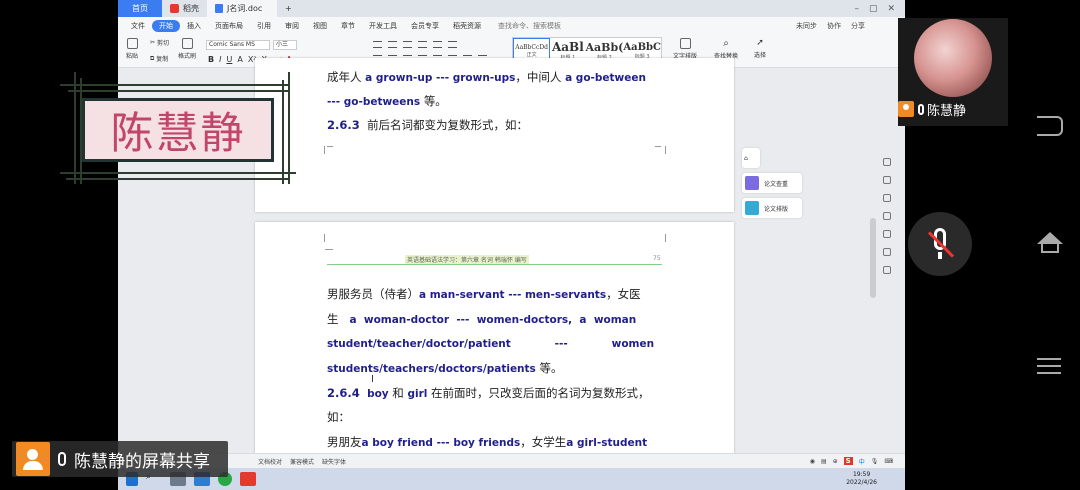 This screenshot has height=490, width=1080. Describe the element at coordinates (229, 59) in the screenshot. I see `underline-icon: U` at that location.